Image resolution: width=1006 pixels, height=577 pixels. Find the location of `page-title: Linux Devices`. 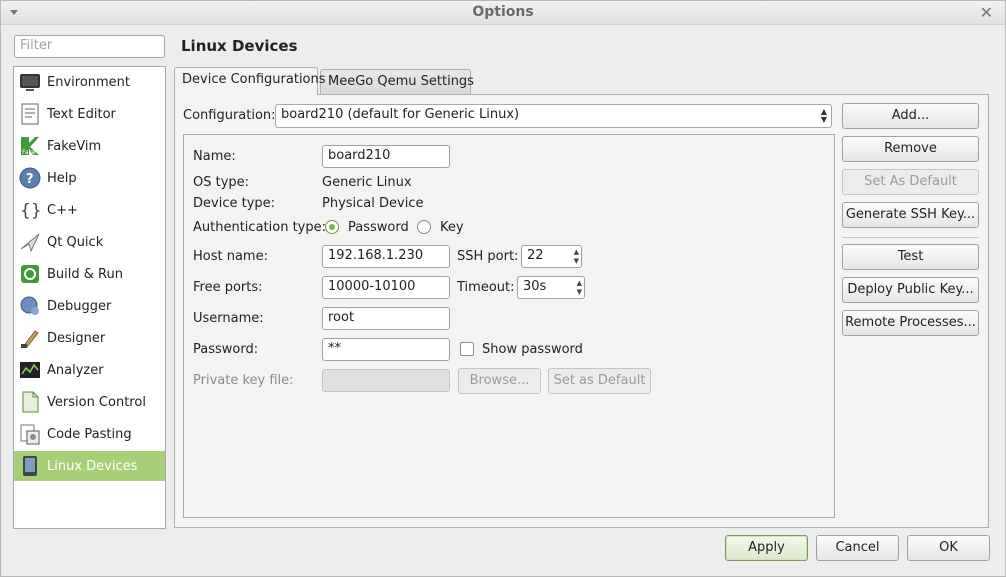

page-title: Linux Devices is located at coordinates (239, 46).